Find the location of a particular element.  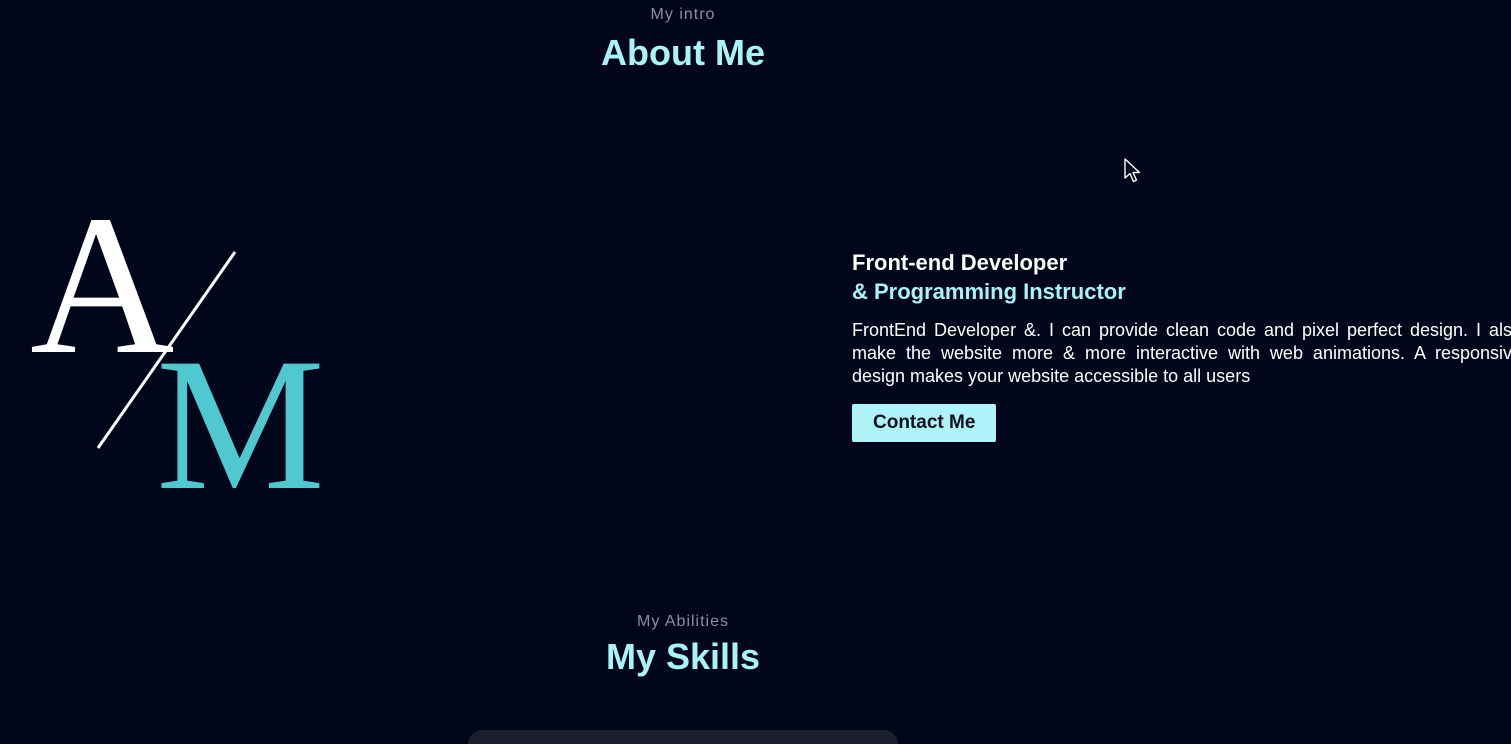

mouse-cursor-icon is located at coordinates (1132, 170).